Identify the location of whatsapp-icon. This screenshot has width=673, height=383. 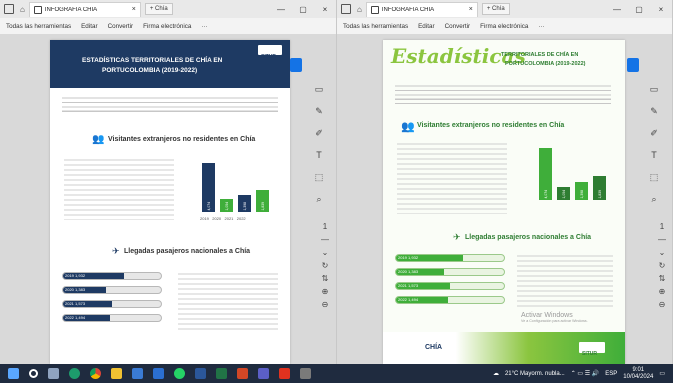
(179, 373).